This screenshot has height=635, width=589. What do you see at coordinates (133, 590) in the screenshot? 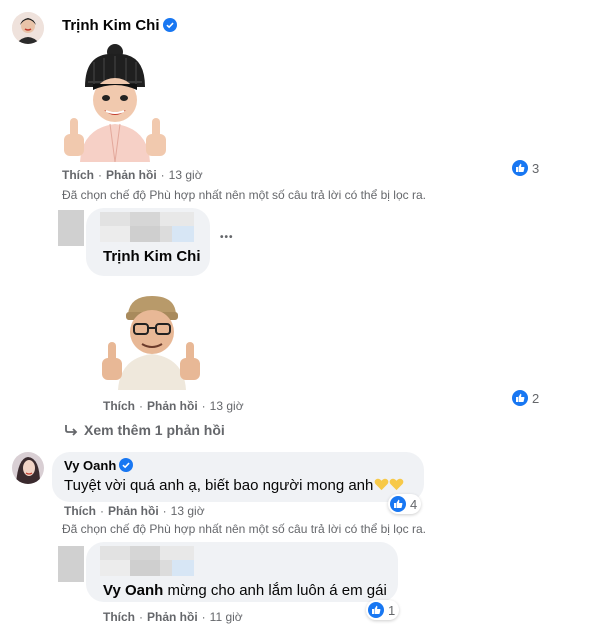
I see `mention-link: Vy Oanh` at bounding box center [133, 590].